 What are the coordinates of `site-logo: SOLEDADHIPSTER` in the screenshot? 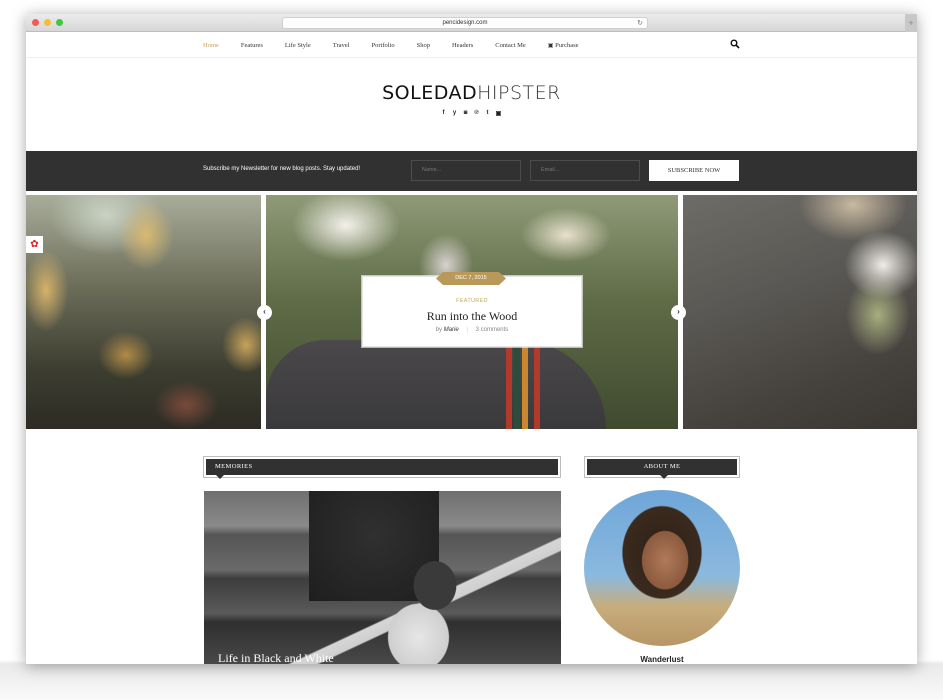 It's located at (471, 93).